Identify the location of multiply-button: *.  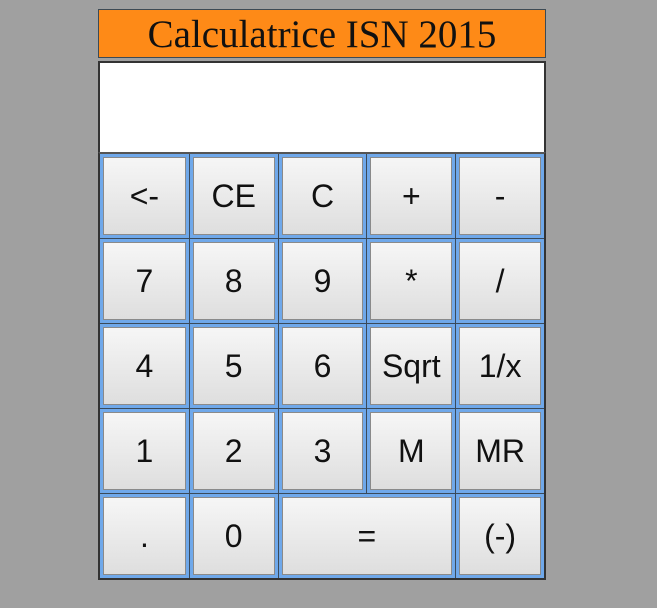
(411, 281).